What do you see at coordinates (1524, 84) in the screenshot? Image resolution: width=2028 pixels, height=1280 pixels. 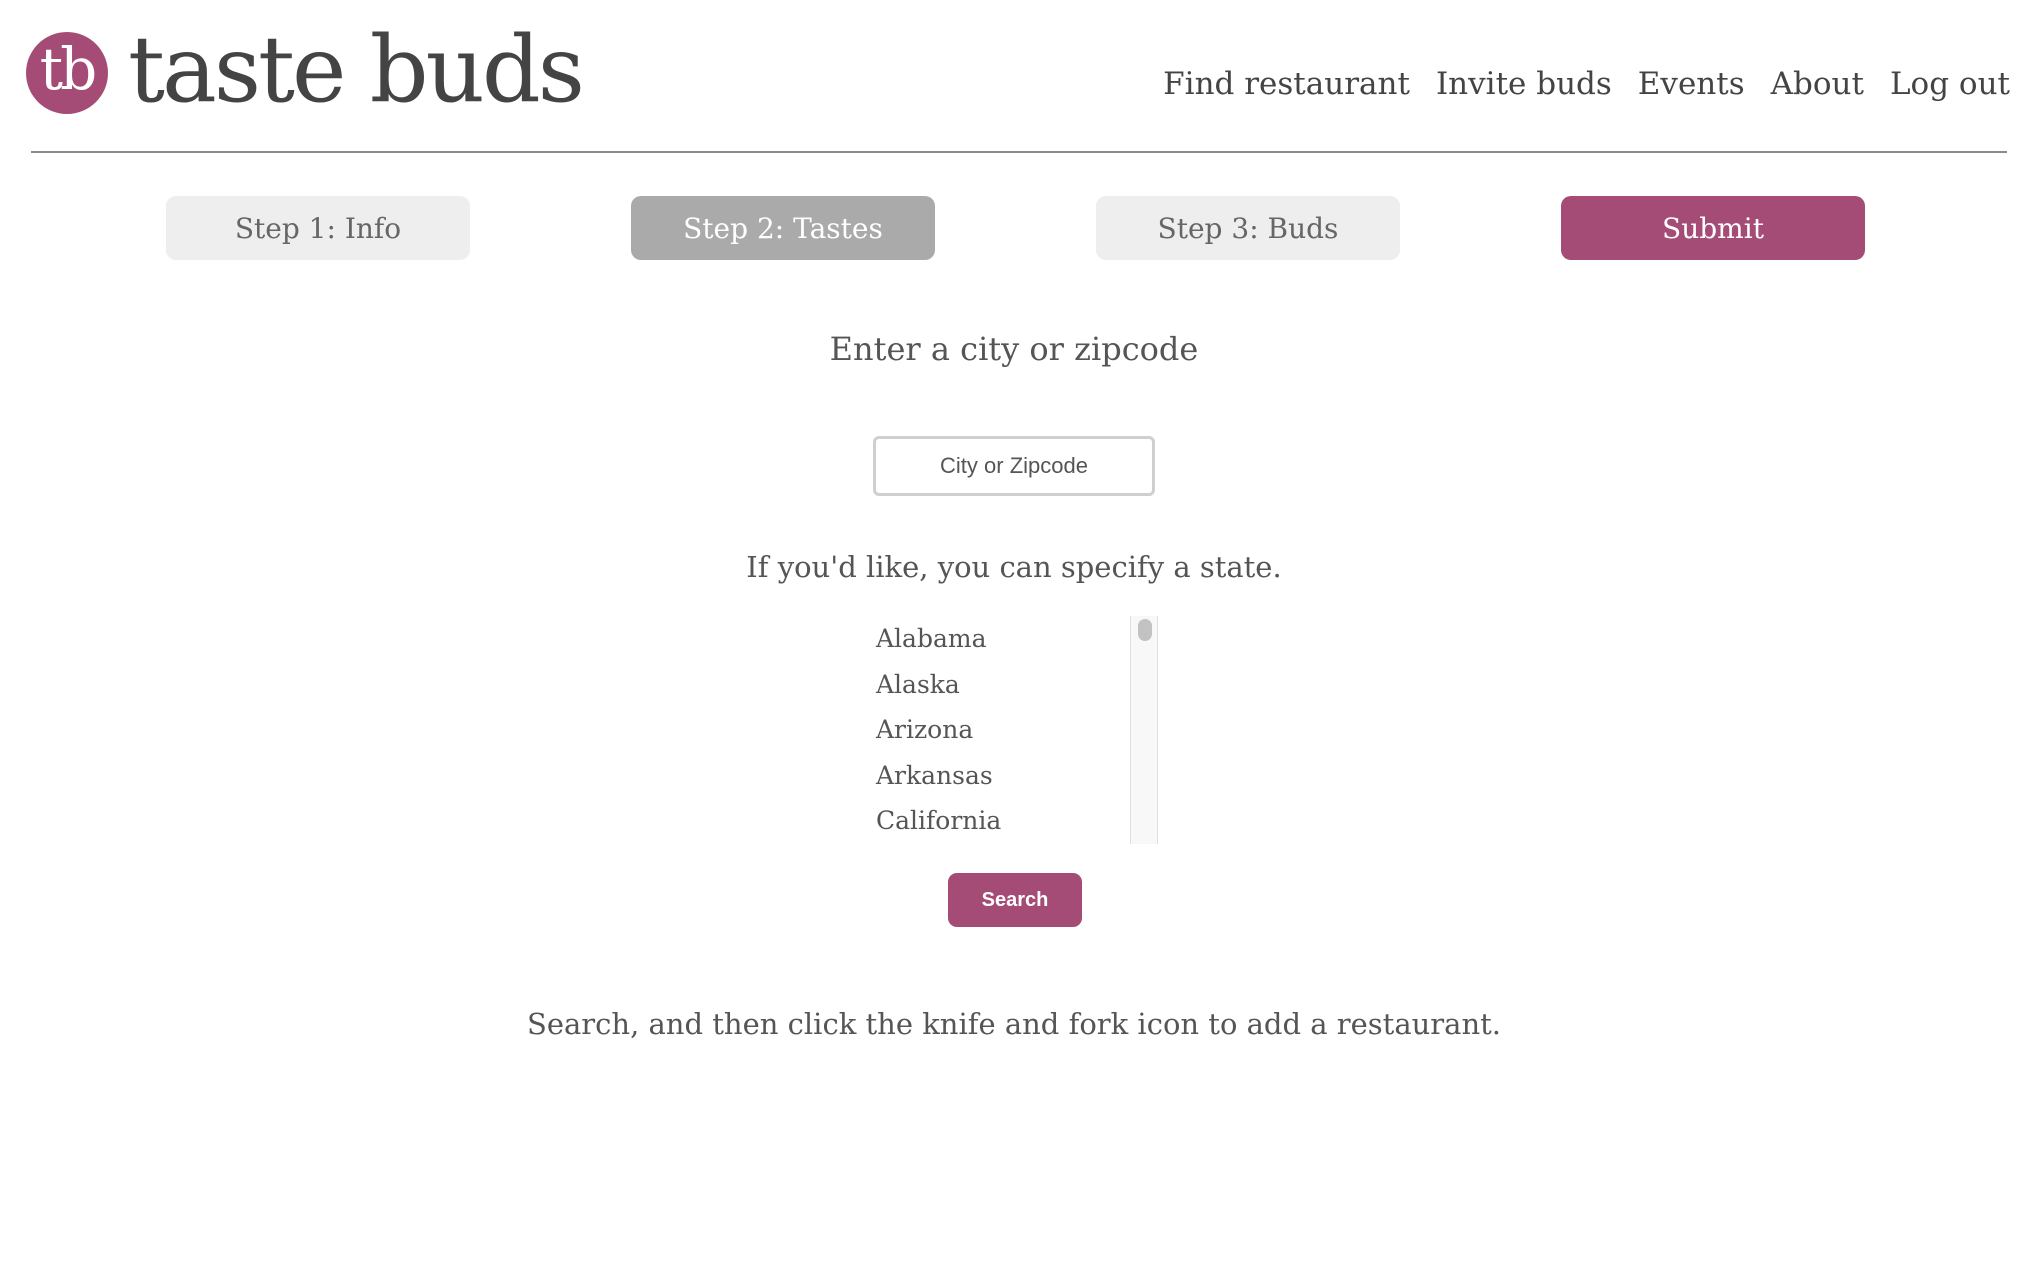 I see `nav-invite-buds: Invite buds` at bounding box center [1524, 84].